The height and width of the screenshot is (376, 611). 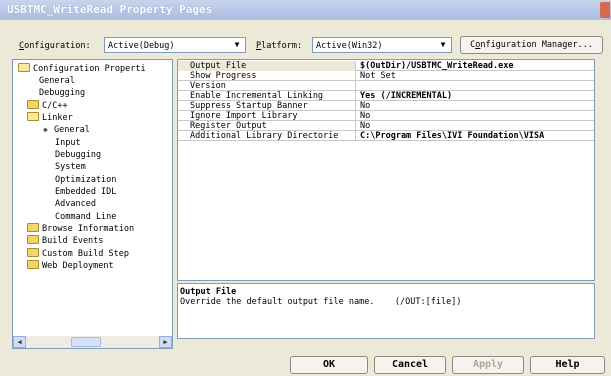 I want to click on tree-item-general: General, so click(x=57, y=81).